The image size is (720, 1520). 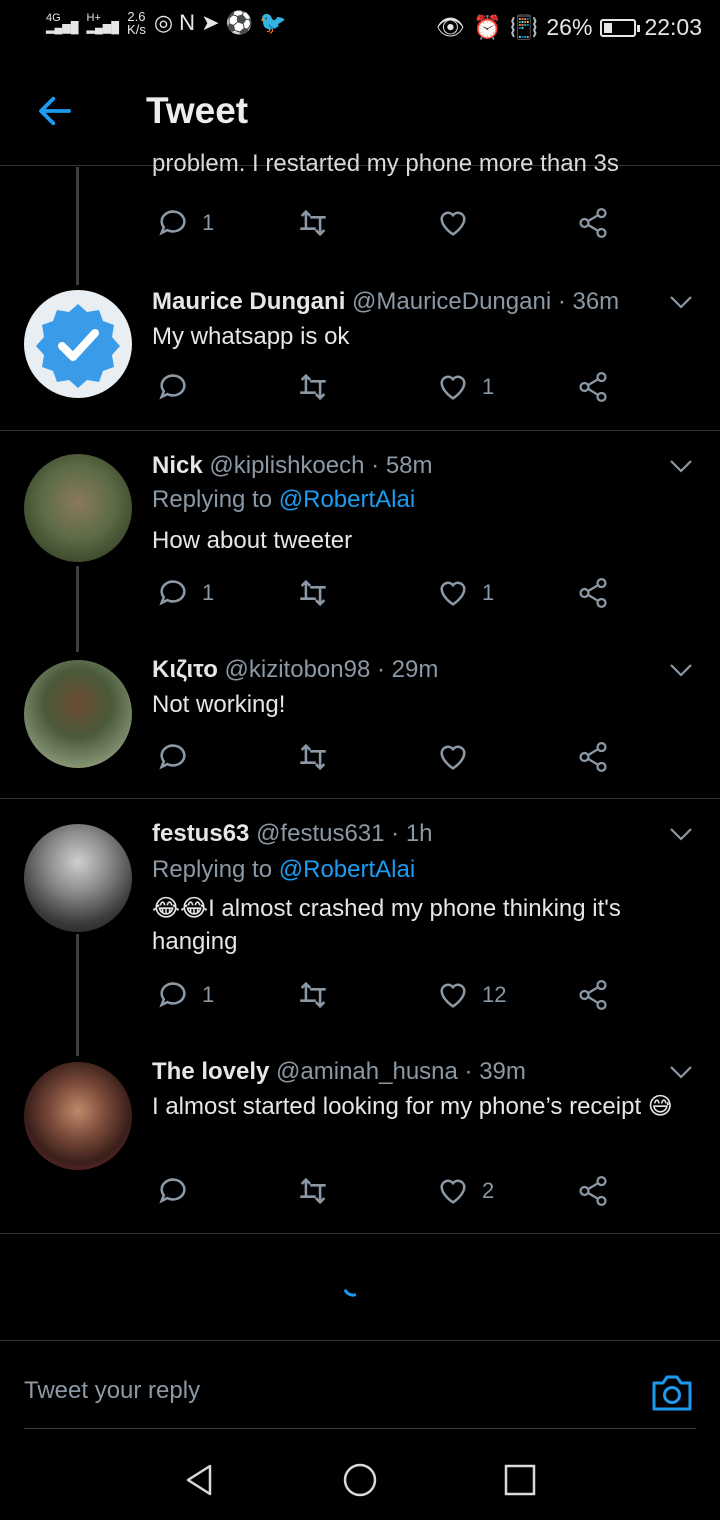 I want to click on nav-back-icon, so click(x=200, y=1480).